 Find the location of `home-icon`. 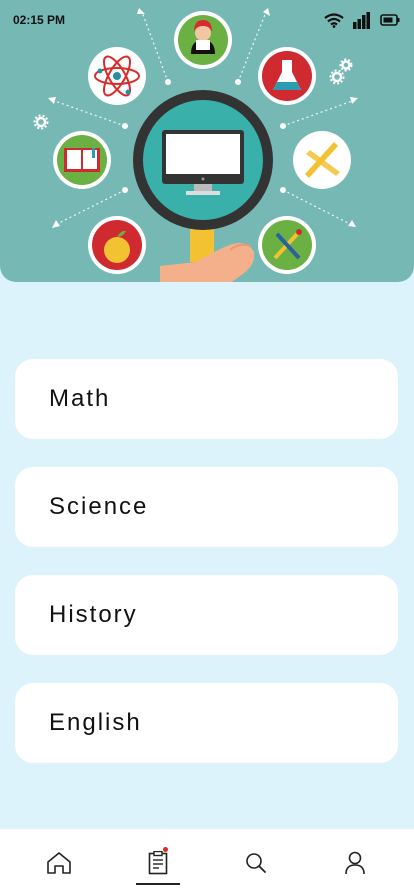

home-icon is located at coordinates (59, 862).